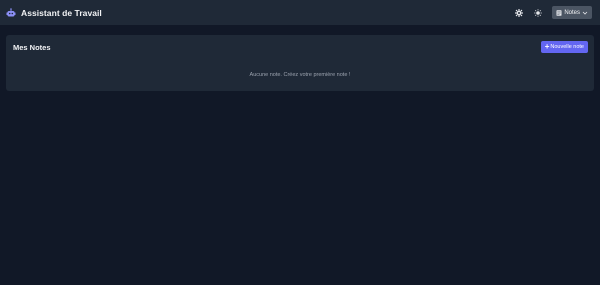  I want to click on top-bar: Assistant de Travail Notes, so click(300, 12).